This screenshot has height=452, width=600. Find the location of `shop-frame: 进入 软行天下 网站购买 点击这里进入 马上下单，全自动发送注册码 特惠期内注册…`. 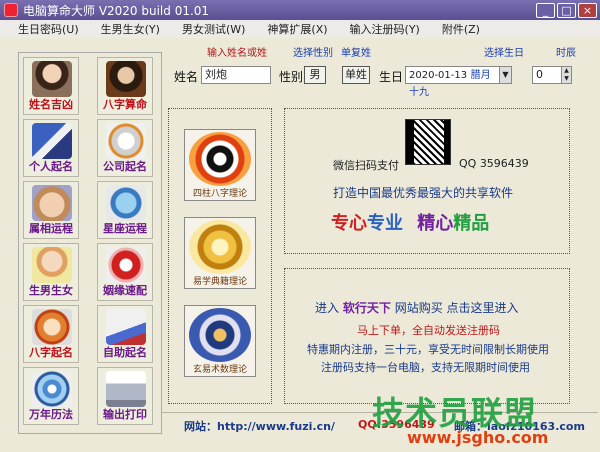

shop-frame: 进入 软行天下 网站购买 点击这里进入 马上下单，全自动发送注册码 特惠期内注册… is located at coordinates (427, 336).